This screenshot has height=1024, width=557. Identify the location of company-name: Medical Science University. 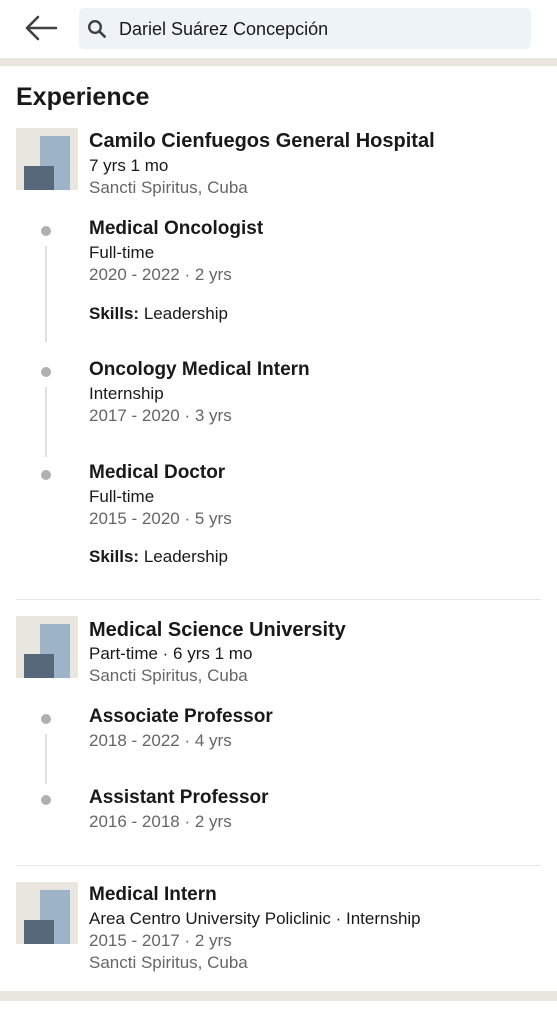
(217, 630).